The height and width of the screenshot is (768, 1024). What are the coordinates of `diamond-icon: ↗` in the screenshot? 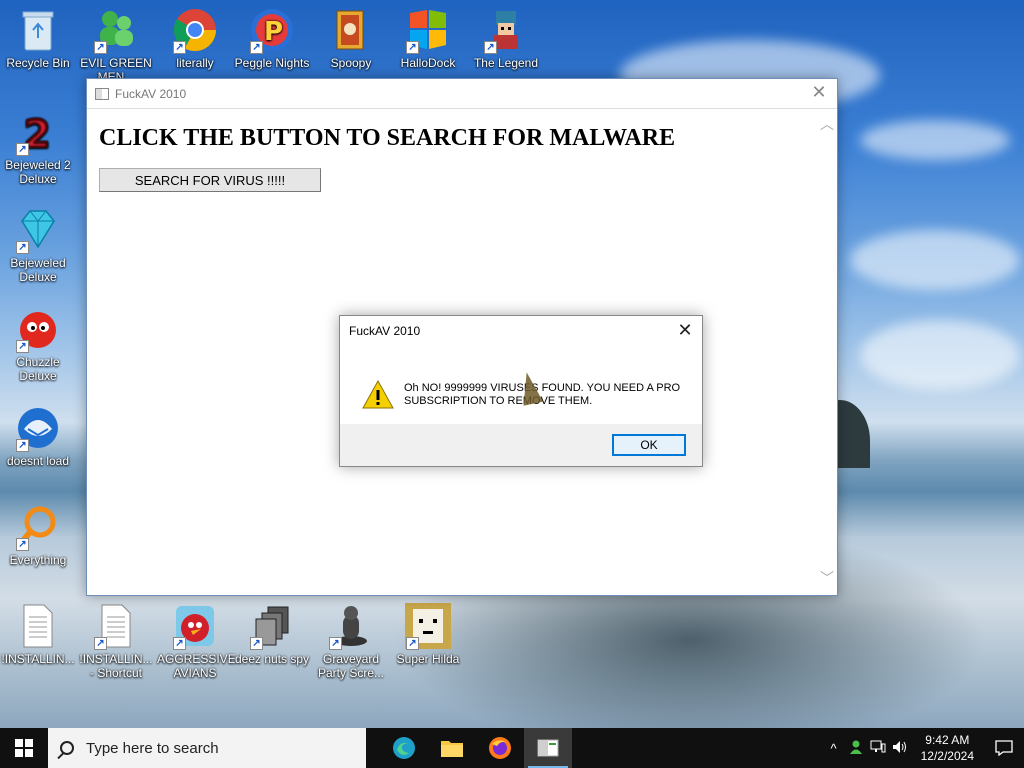 It's located at (38, 230).